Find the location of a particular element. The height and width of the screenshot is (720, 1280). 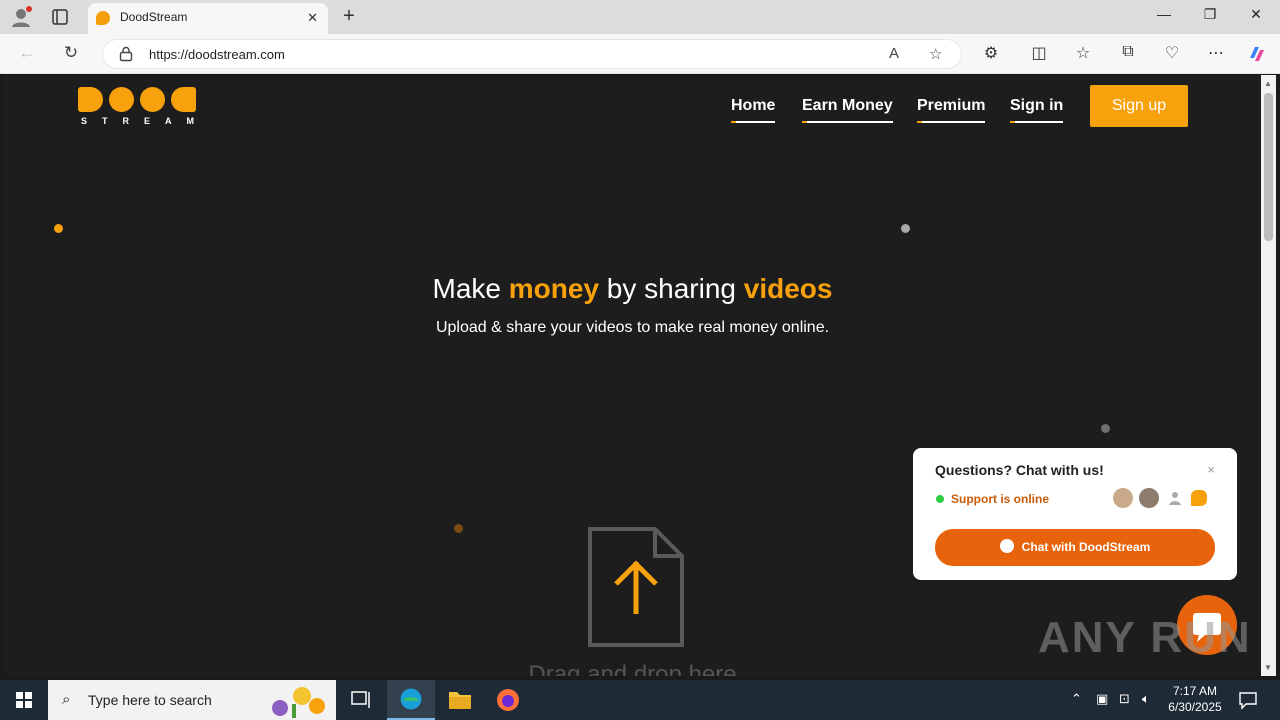

nav-premium: Premium is located at coordinates (951, 110).